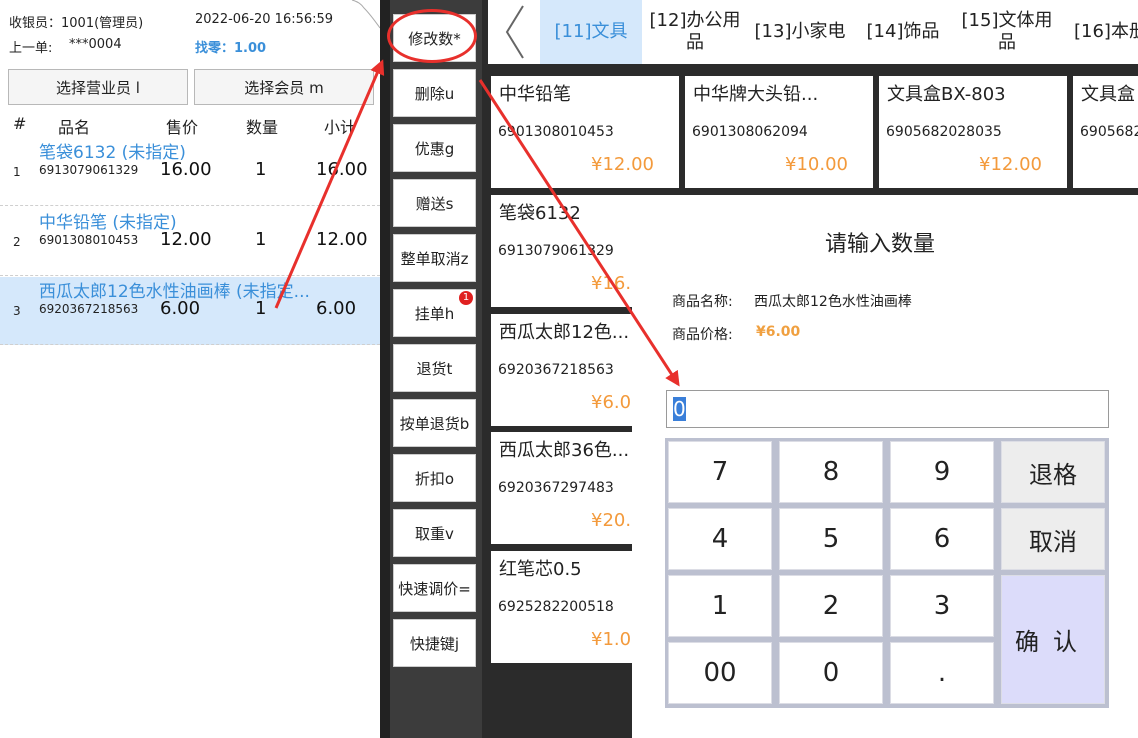 The width and height of the screenshot is (1138, 738). What do you see at coordinates (579, 233) in the screenshot?
I see `arrow-to-quantity-input` at bounding box center [579, 233].